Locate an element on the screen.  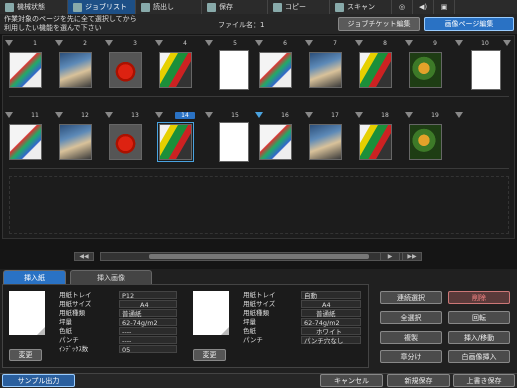
sample-output-button: サンプル出力 is located at coordinates (38, 380).